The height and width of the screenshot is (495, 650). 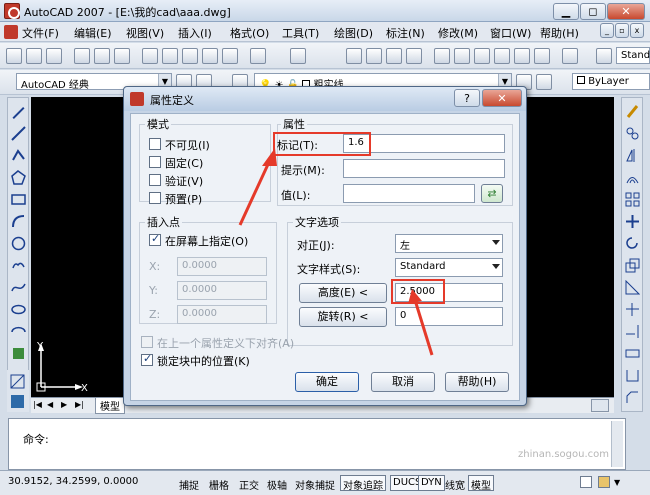 What do you see at coordinates (409, 193) in the screenshot?
I see `value-input` at bounding box center [409, 193].